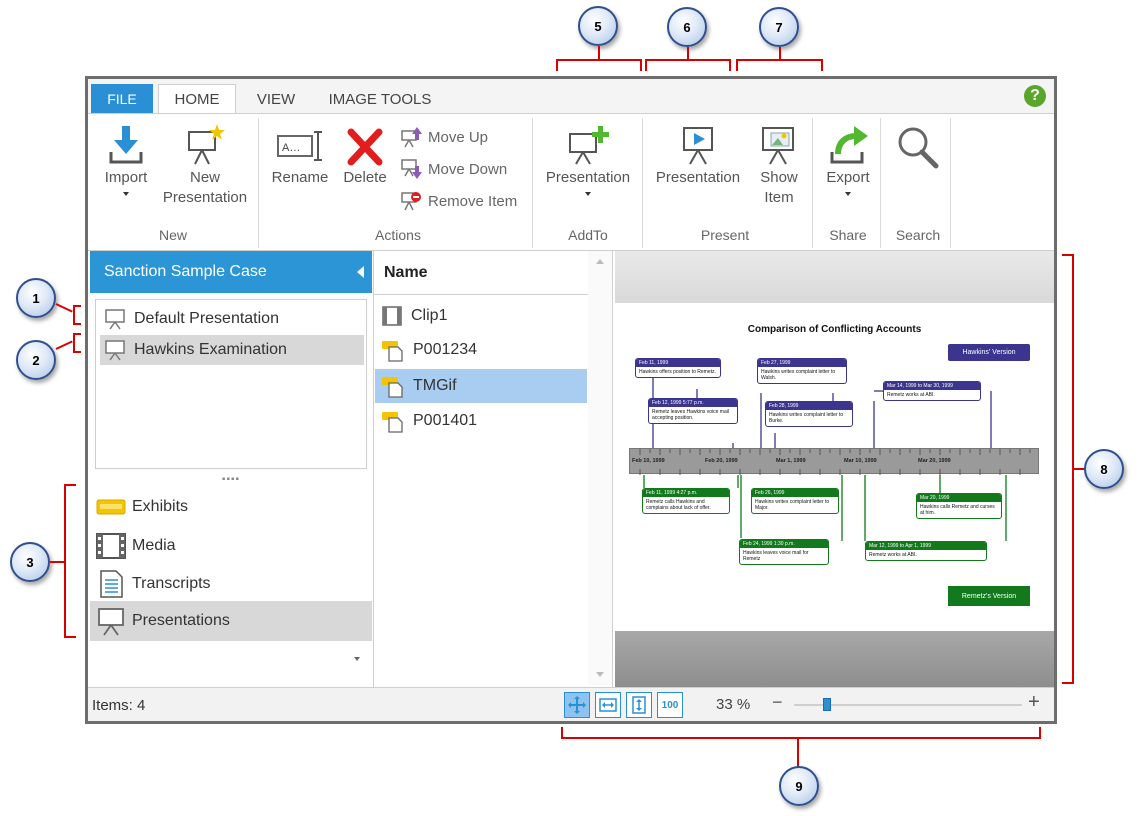  I want to click on nav-item-presentations: Presentations, so click(231, 621).